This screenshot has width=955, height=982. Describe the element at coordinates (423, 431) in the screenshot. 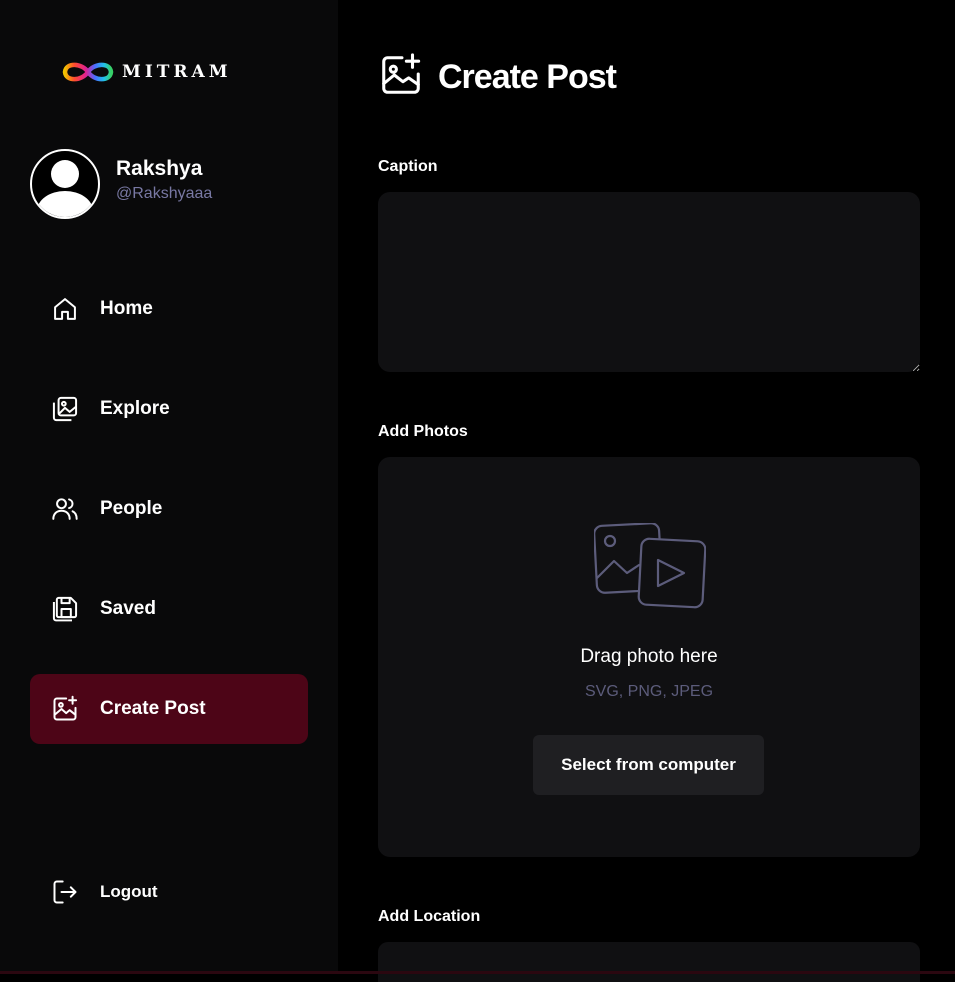

I see `add-photos-label: Add Photos` at that location.